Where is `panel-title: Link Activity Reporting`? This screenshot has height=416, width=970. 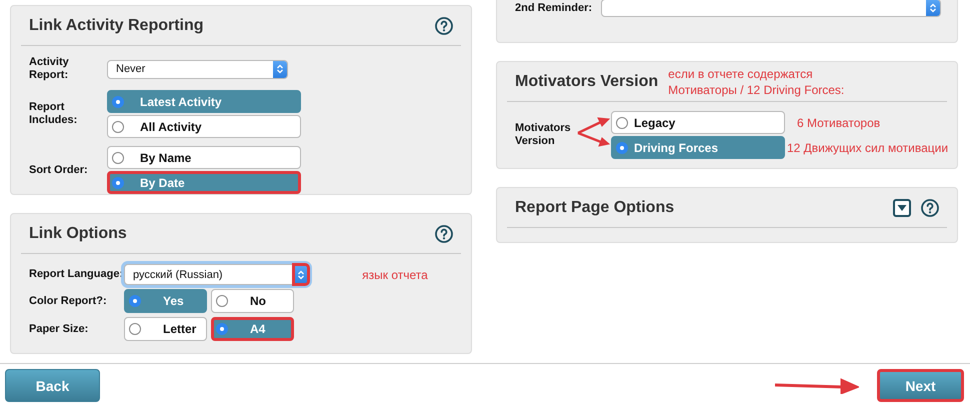
panel-title: Link Activity Reporting is located at coordinates (116, 25).